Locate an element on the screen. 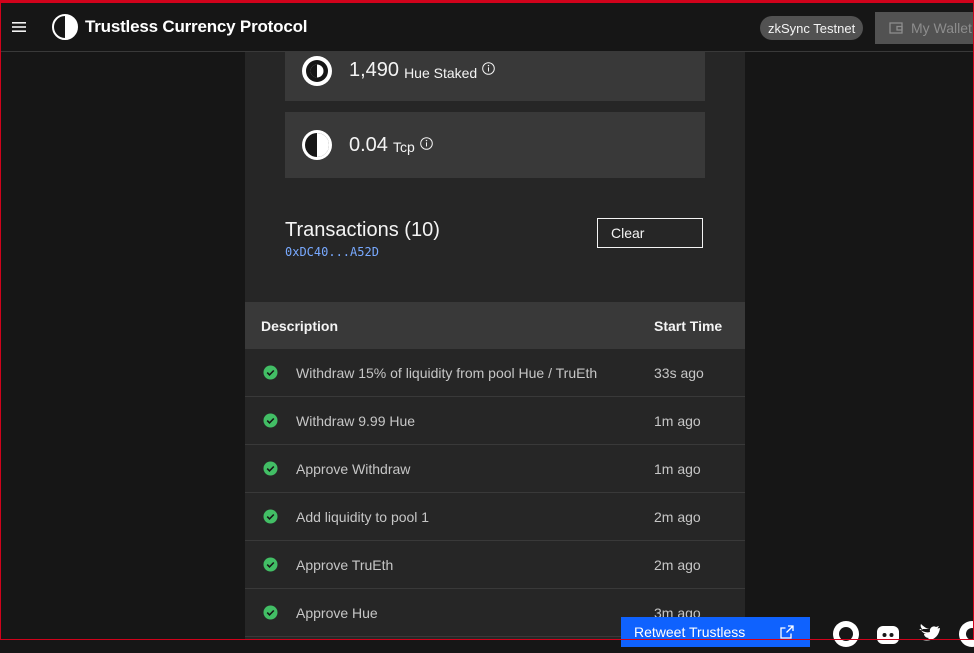 This screenshot has height=653, width=974. balance-unit: Tcp is located at coordinates (403, 147).